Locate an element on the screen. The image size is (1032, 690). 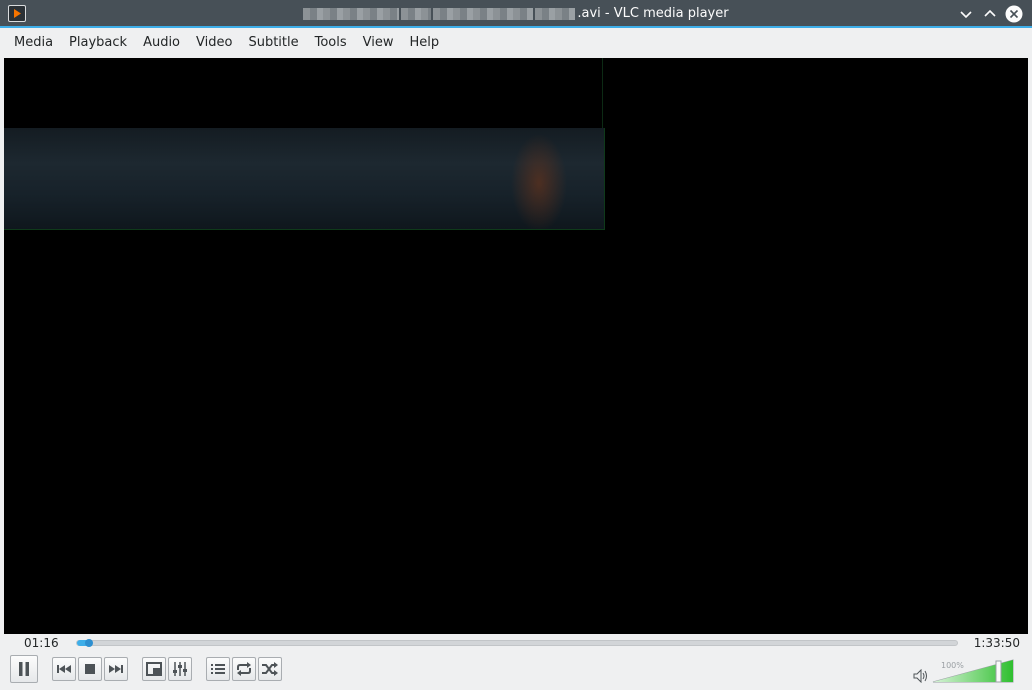
pause-button is located at coordinates (24, 669).